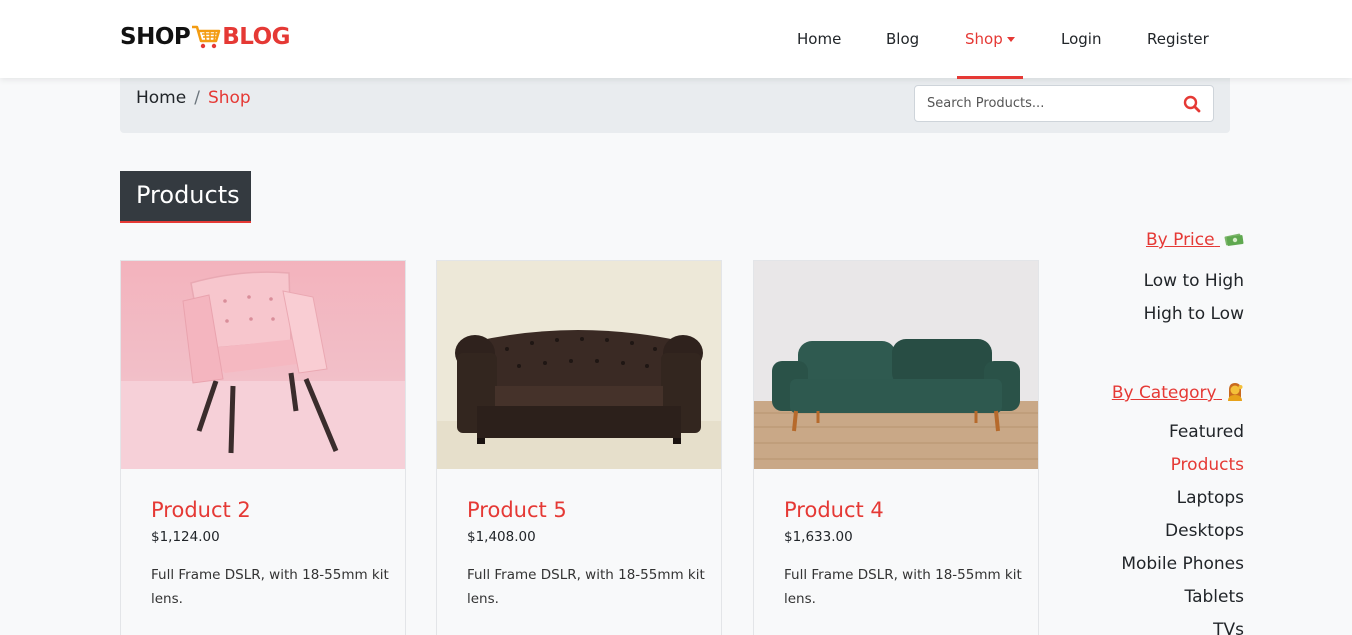 Image resolution: width=1352 pixels, height=635 pixels. I want to click on category-featured: Featured, so click(1206, 432).